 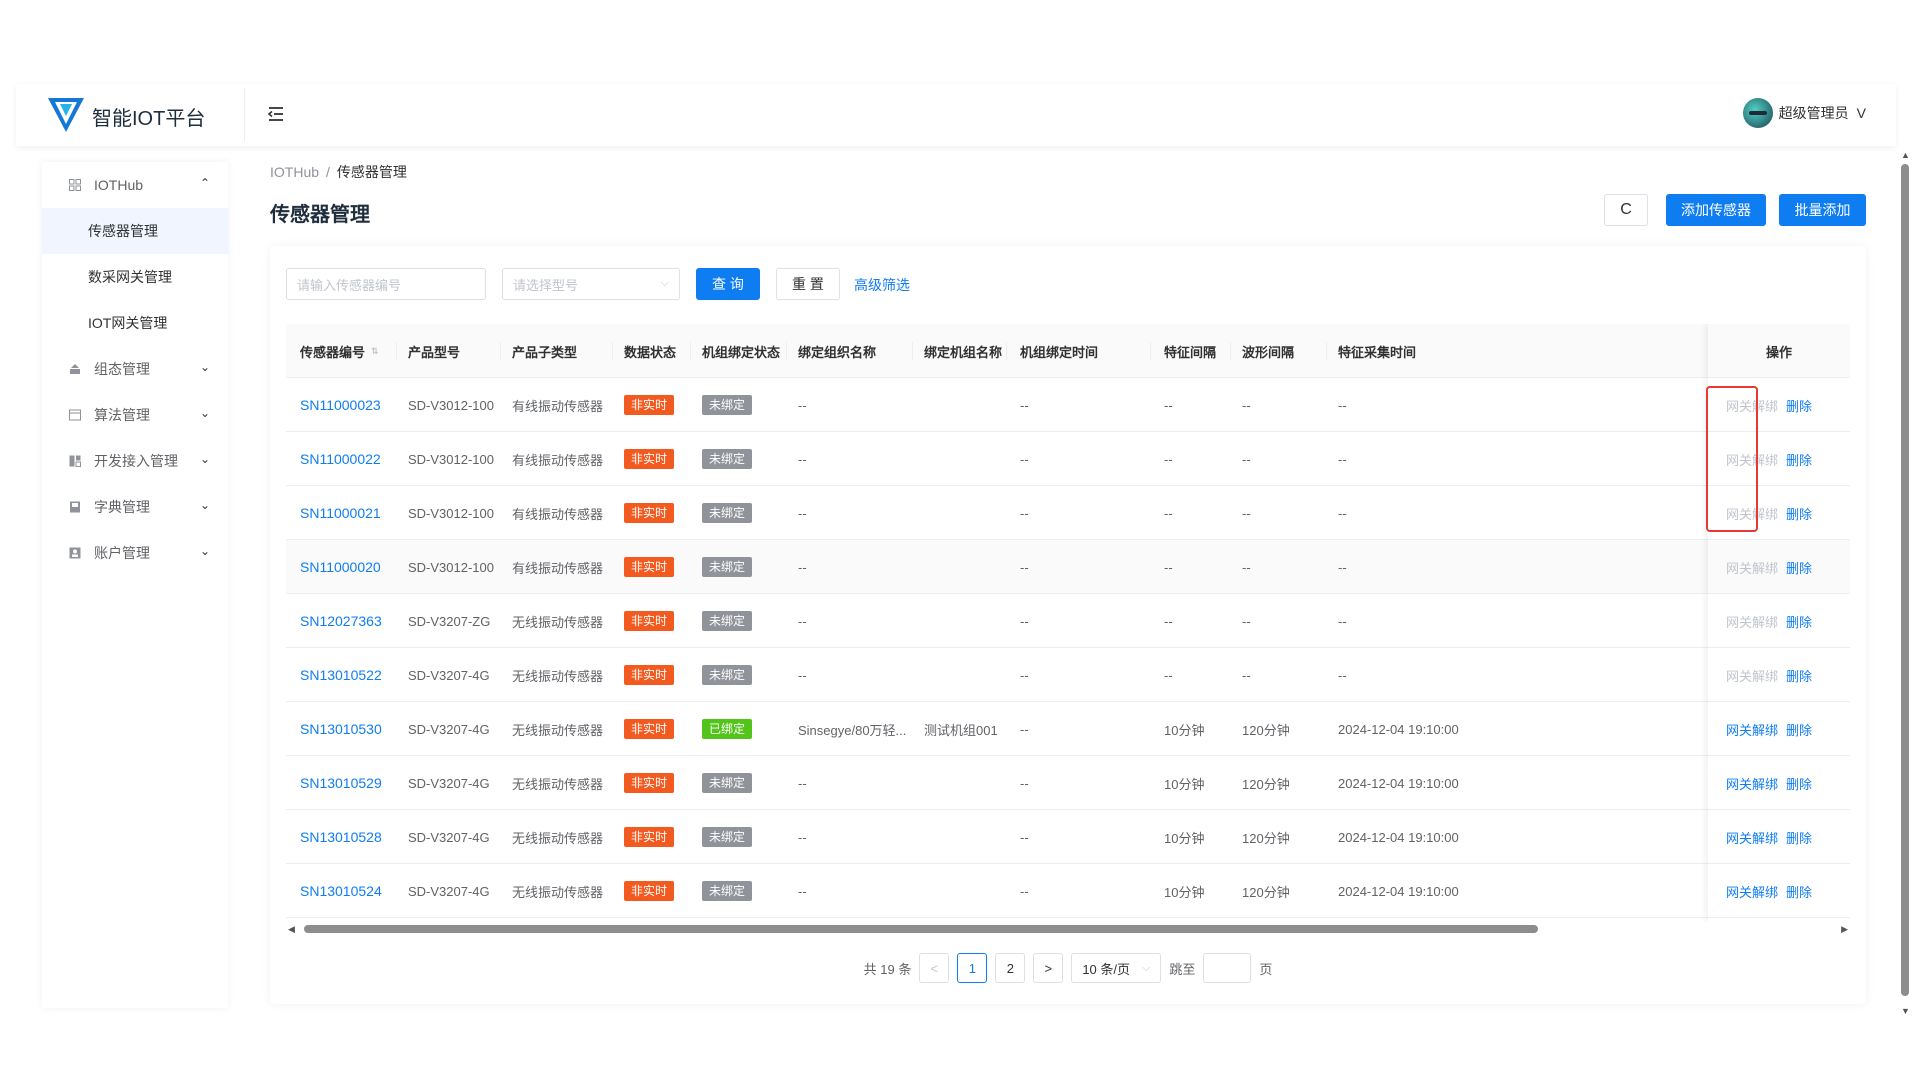 I want to click on cell-sn-text: SN13010529, so click(x=341, y=783).